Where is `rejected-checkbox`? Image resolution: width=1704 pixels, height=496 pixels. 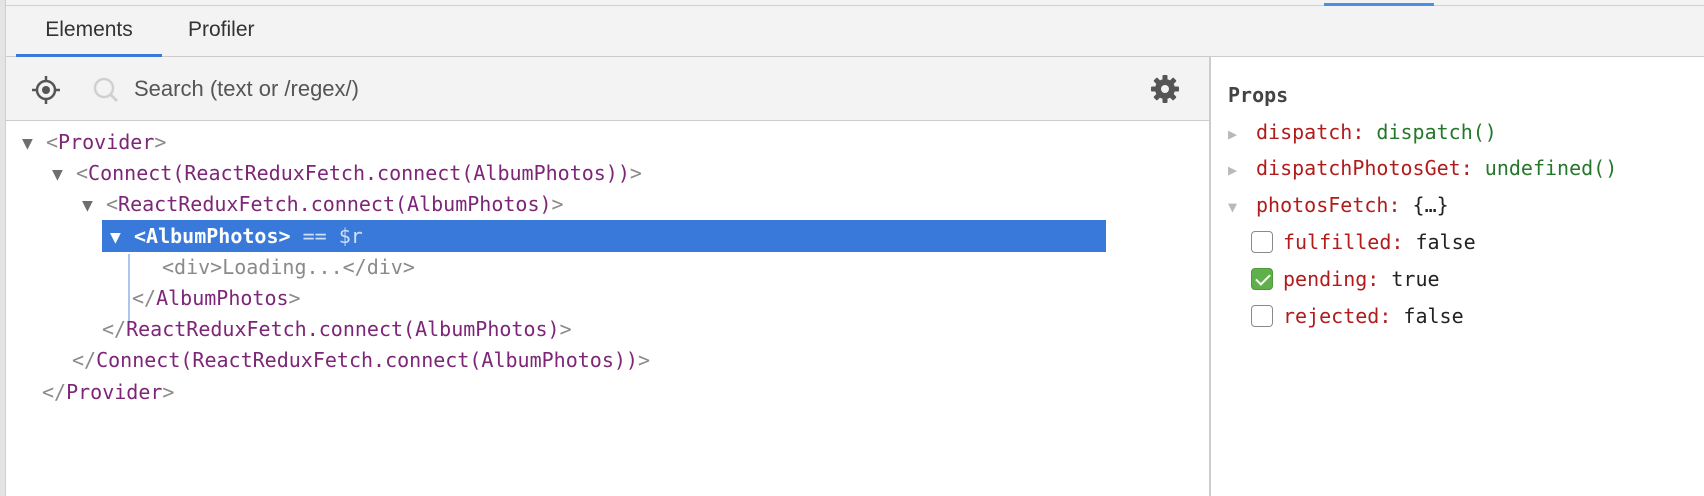
rejected-checkbox is located at coordinates (1262, 315).